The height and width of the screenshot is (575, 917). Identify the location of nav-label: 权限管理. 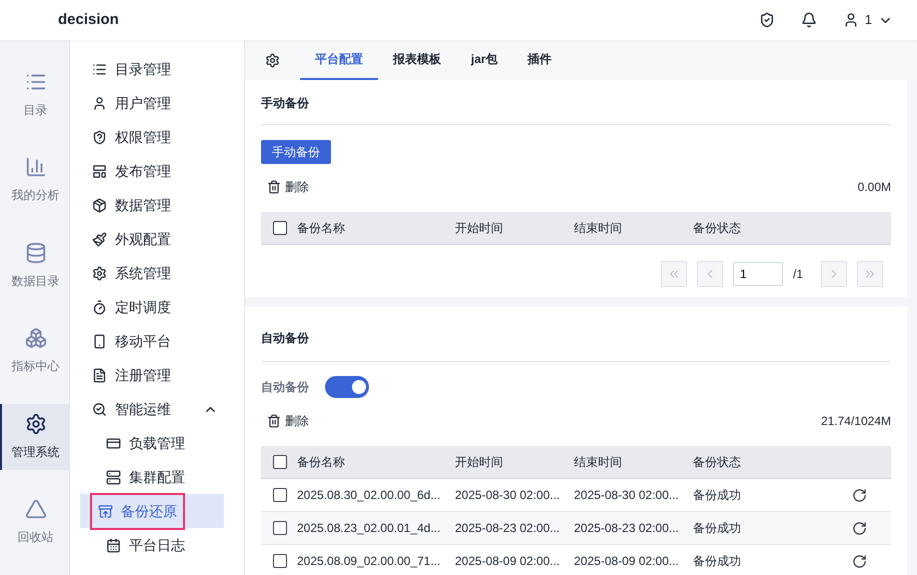
(143, 137).